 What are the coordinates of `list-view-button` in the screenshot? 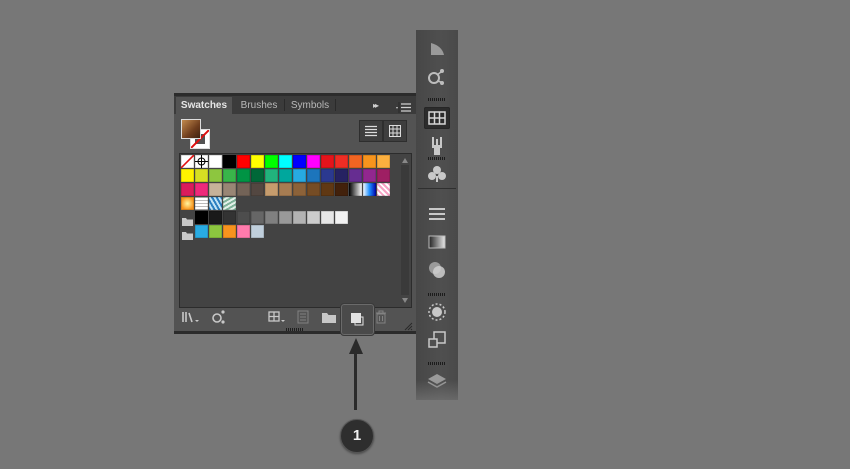 It's located at (371, 131).